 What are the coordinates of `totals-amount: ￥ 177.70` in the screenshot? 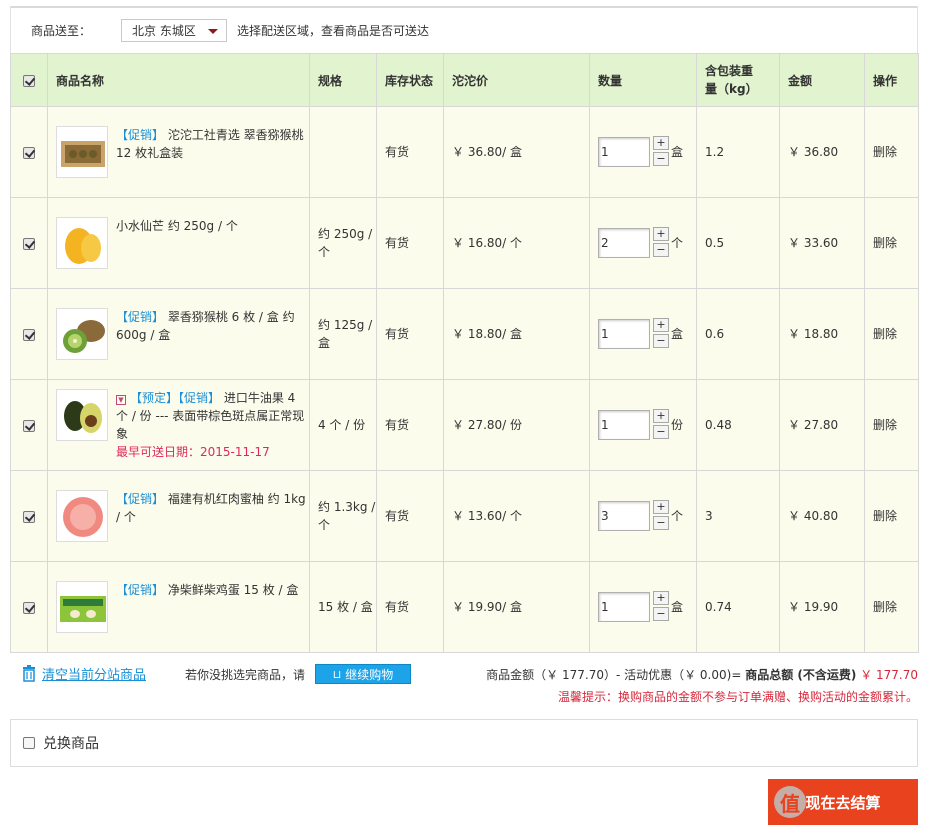 It's located at (889, 675).